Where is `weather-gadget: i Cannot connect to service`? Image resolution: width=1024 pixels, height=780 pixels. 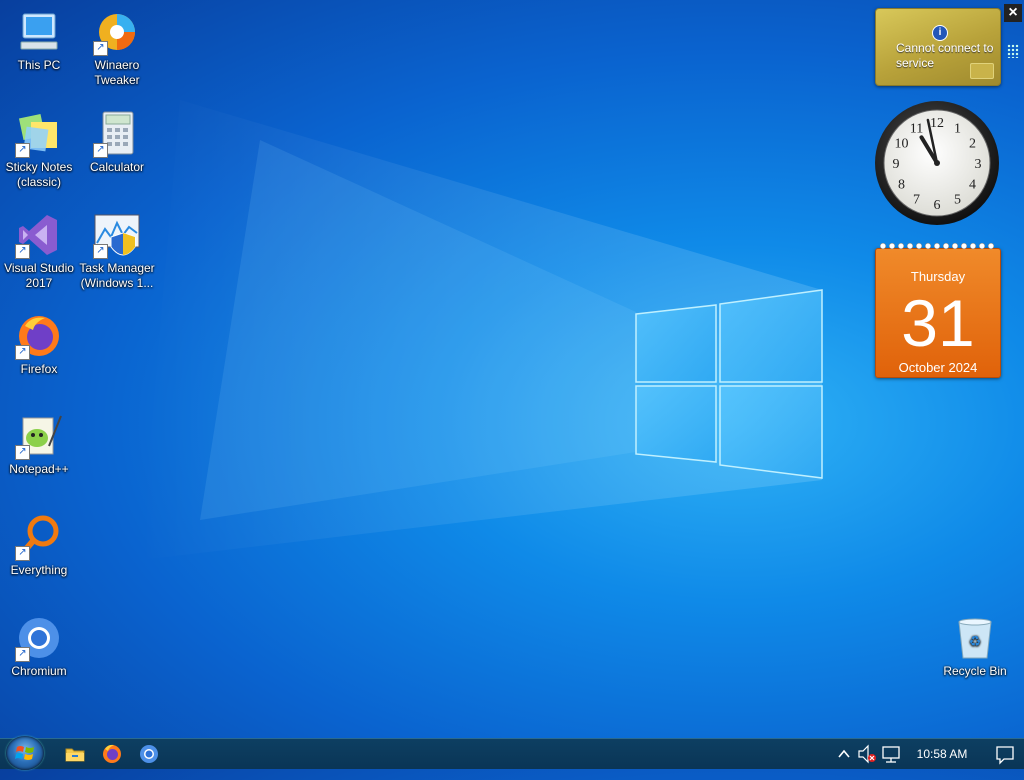
weather-gadget: i Cannot connect to service is located at coordinates (938, 47).